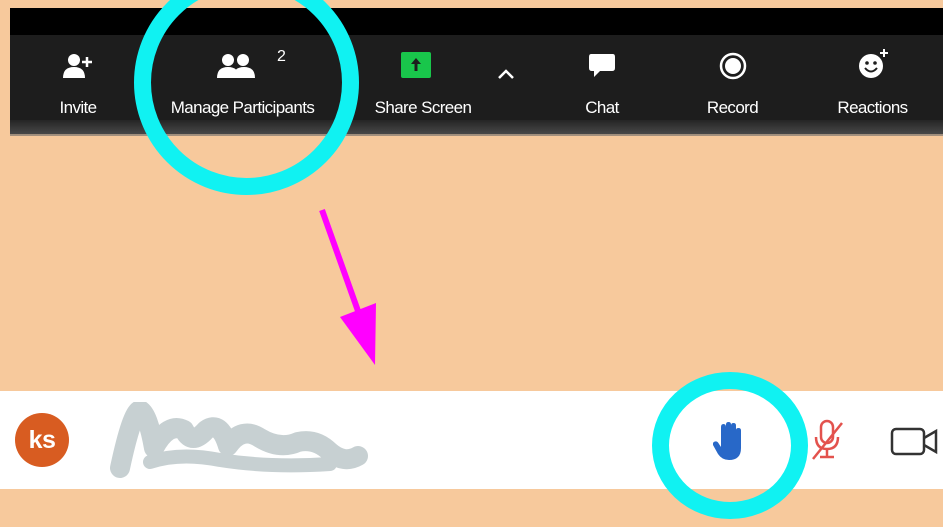 The height and width of the screenshot is (527, 943). Describe the element at coordinates (78, 107) in the screenshot. I see `invite-label: Invite` at that location.